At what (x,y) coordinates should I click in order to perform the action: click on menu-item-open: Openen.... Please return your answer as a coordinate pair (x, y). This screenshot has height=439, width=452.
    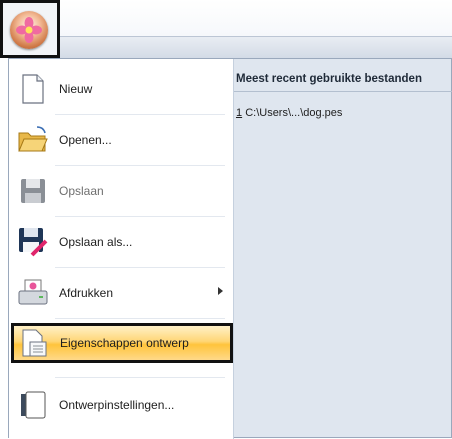
    Looking at the image, I should click on (122, 140).